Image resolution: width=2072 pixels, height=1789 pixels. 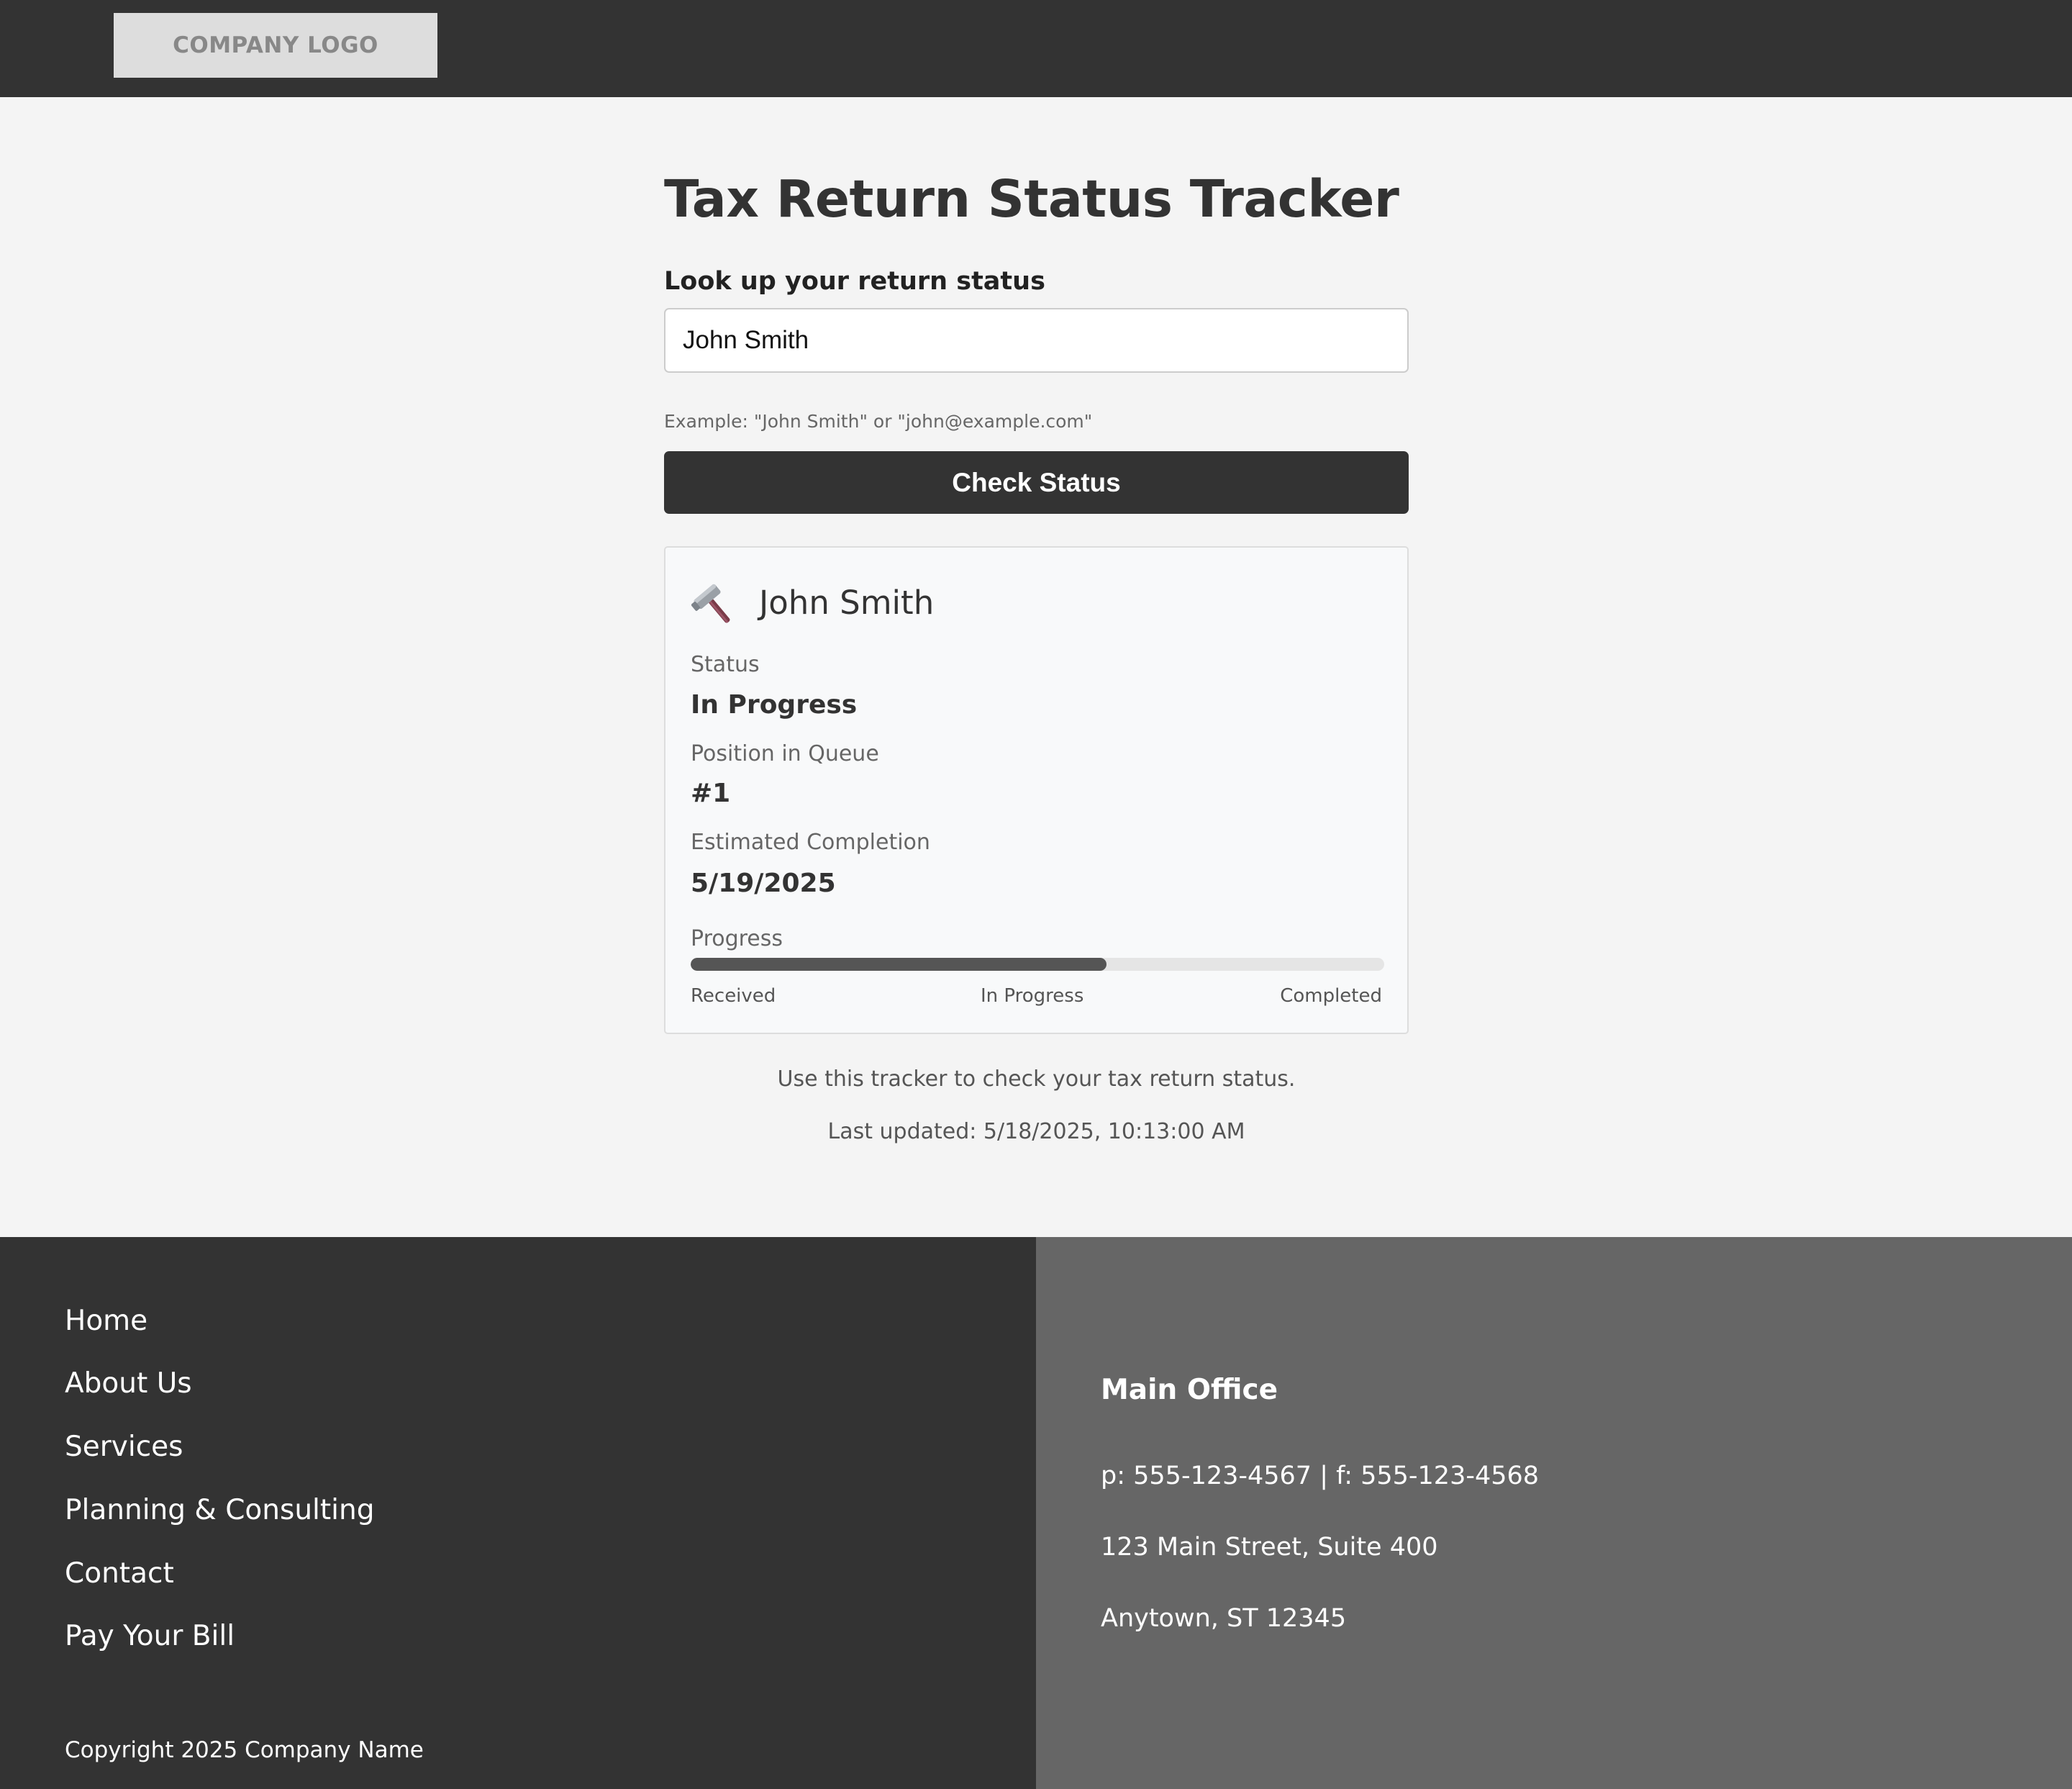 I want to click on status-label: Status, so click(x=725, y=664).